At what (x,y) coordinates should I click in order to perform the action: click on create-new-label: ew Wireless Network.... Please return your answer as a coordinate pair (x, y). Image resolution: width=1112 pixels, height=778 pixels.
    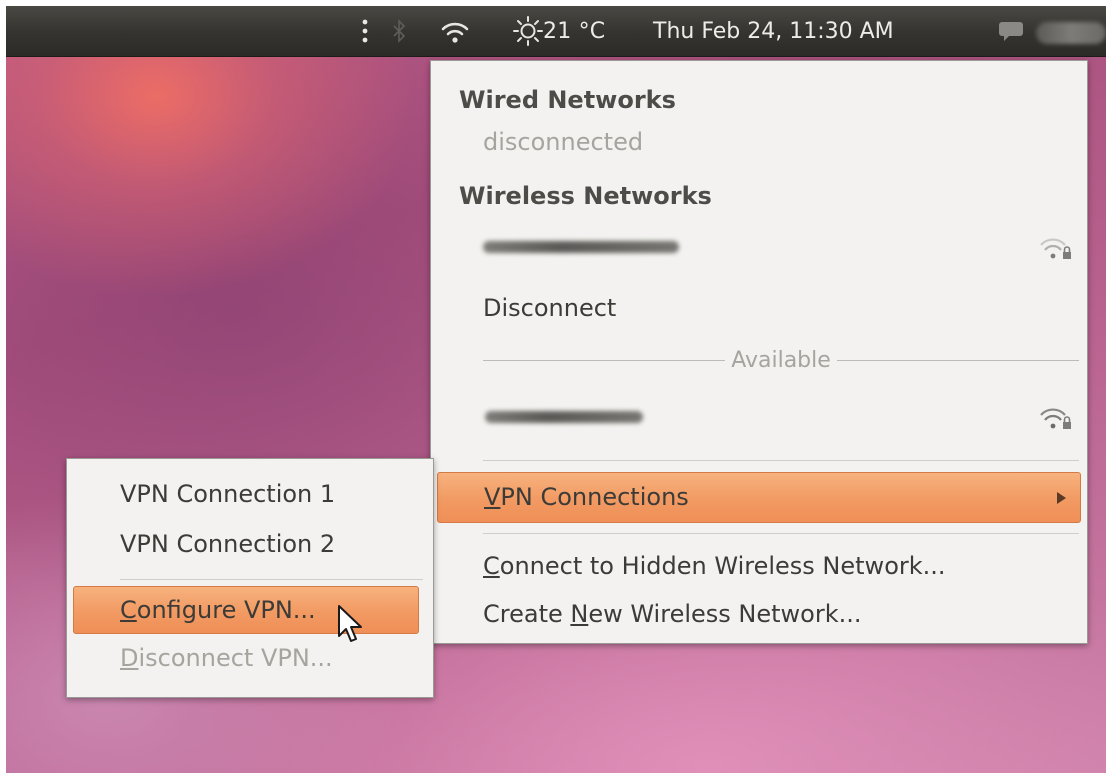
    Looking at the image, I should click on (725, 614).